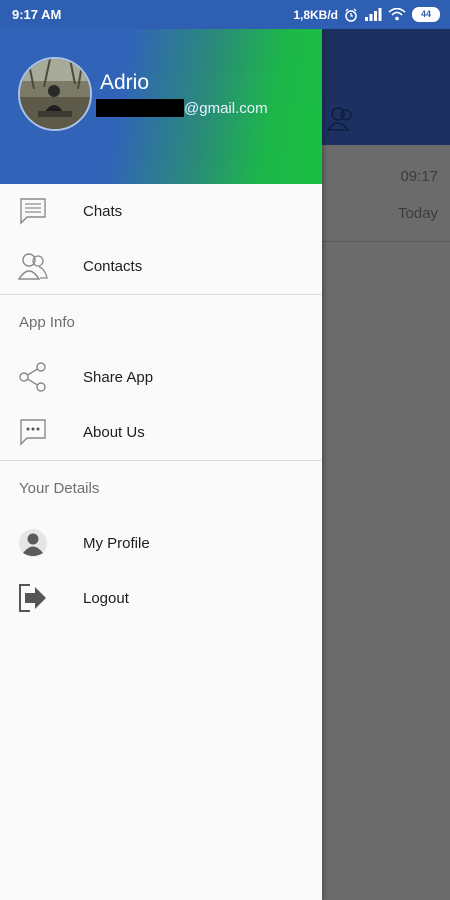 The height and width of the screenshot is (900, 450). I want to click on avatar-photo, so click(55, 94).